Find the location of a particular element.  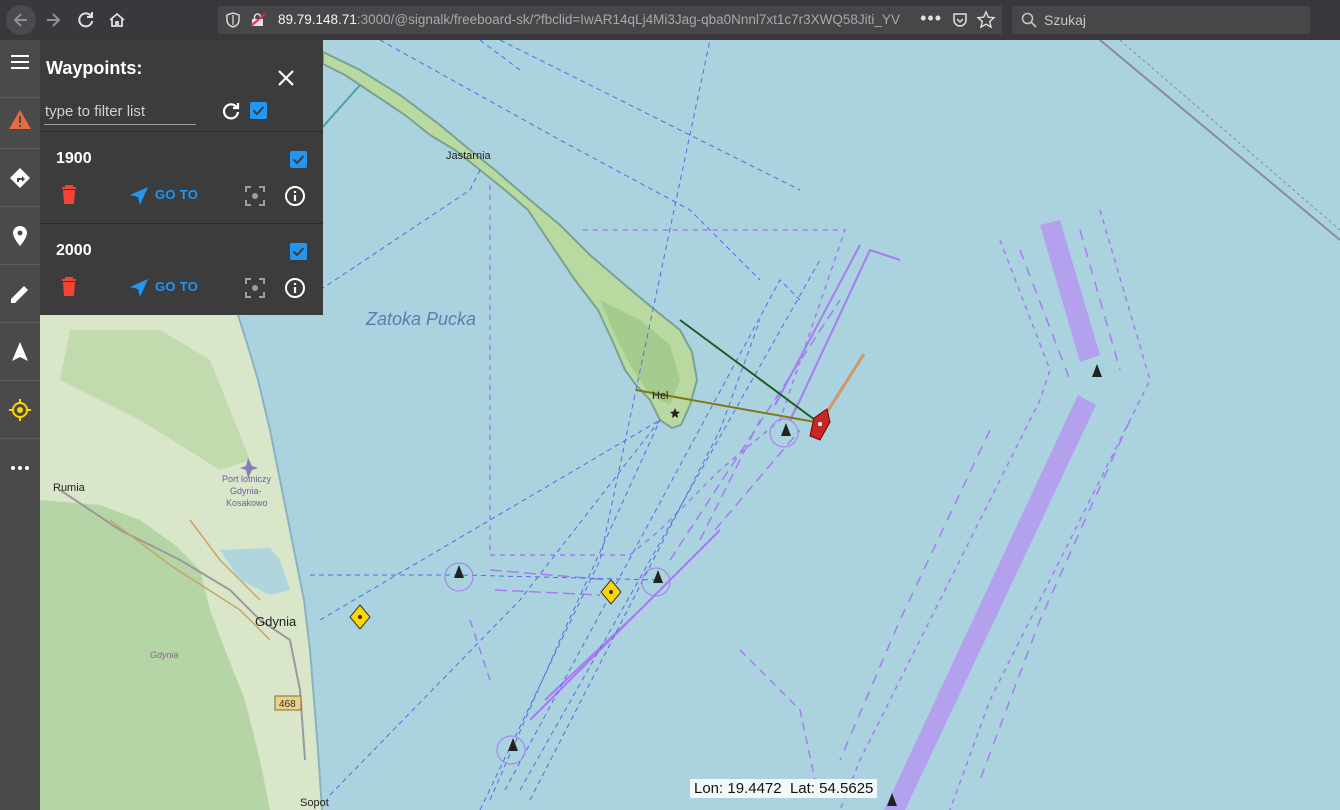

reload-icon is located at coordinates (86, 20).